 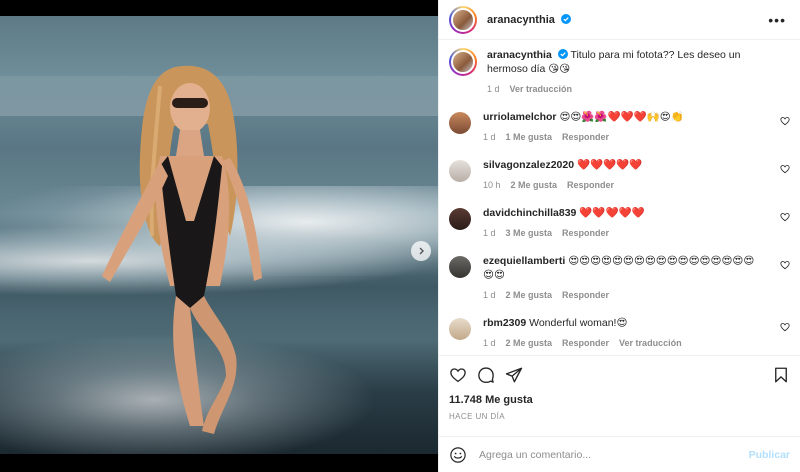 What do you see at coordinates (493, 89) in the screenshot?
I see `caption-time: 1 d` at bounding box center [493, 89].